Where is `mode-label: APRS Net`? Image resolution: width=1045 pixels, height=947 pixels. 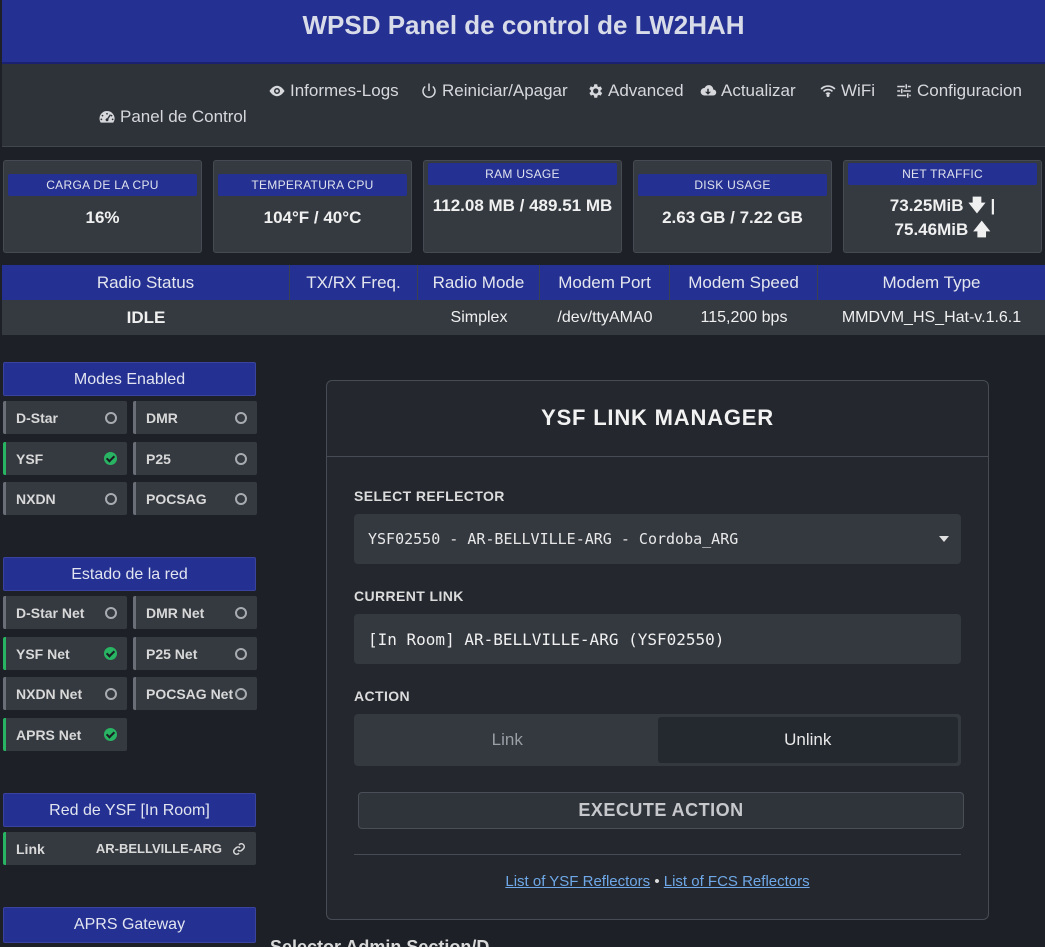 mode-label: APRS Net is located at coordinates (49, 734).